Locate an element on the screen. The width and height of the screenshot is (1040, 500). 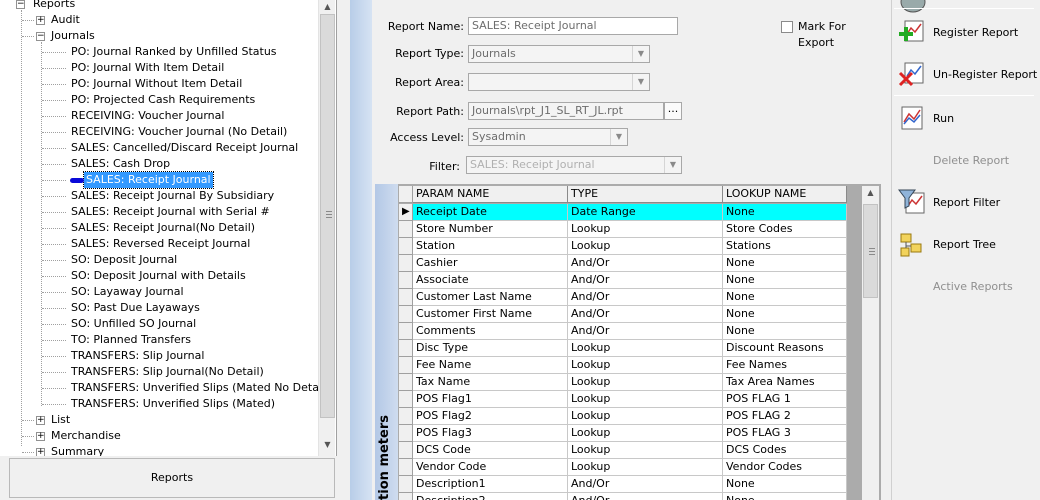
access-level-select: Sysadmin ▼ is located at coordinates (548, 137).